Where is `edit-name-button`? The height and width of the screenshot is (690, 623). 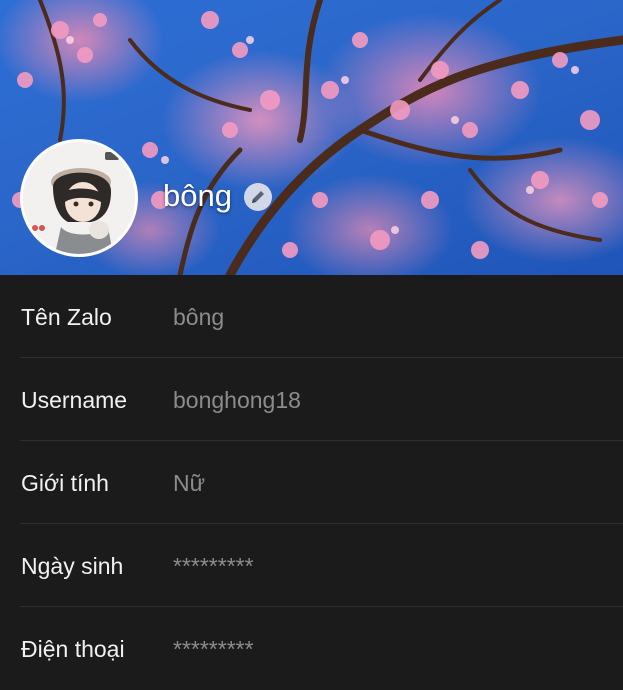 edit-name-button is located at coordinates (258, 197).